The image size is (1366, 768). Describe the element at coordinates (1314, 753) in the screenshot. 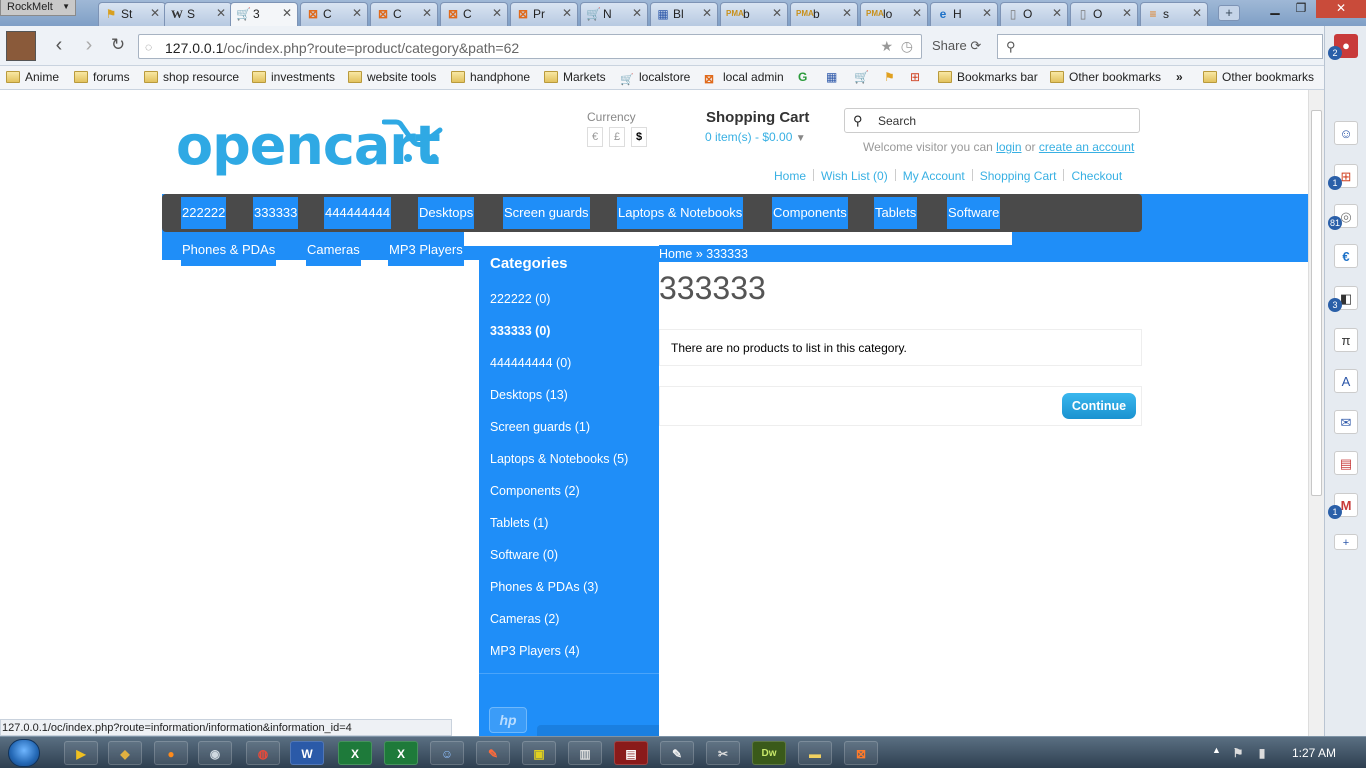

I see `clock: 1:27 AM` at that location.